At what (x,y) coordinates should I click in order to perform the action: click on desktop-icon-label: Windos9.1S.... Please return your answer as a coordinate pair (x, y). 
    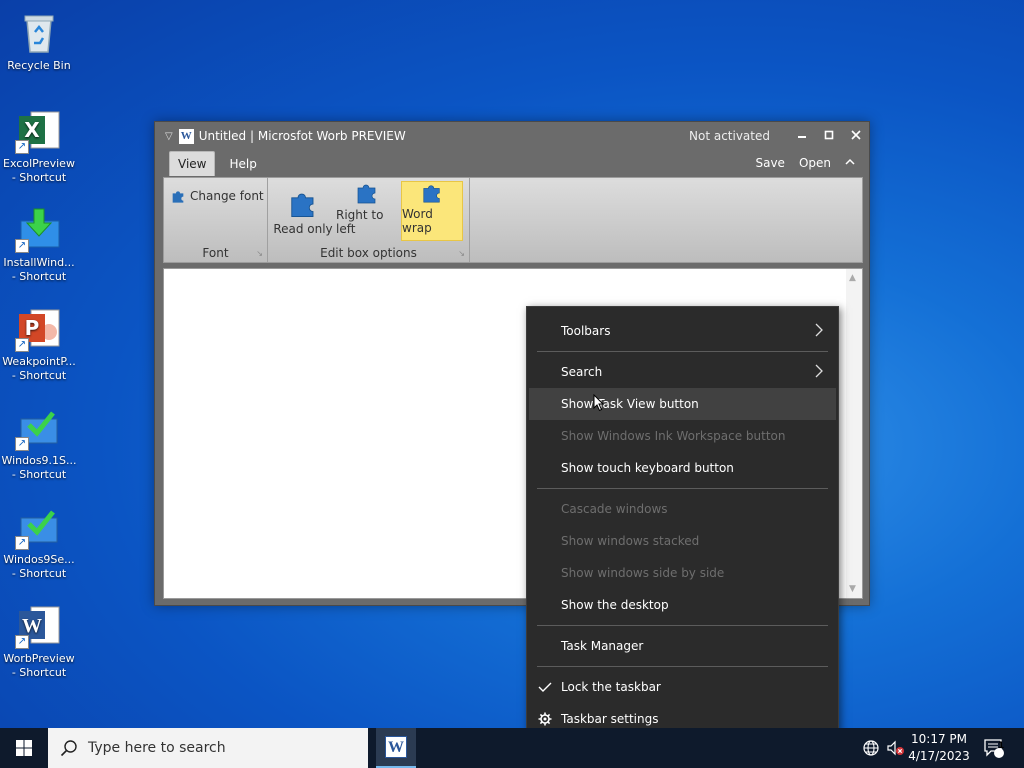
    Looking at the image, I should click on (39, 460).